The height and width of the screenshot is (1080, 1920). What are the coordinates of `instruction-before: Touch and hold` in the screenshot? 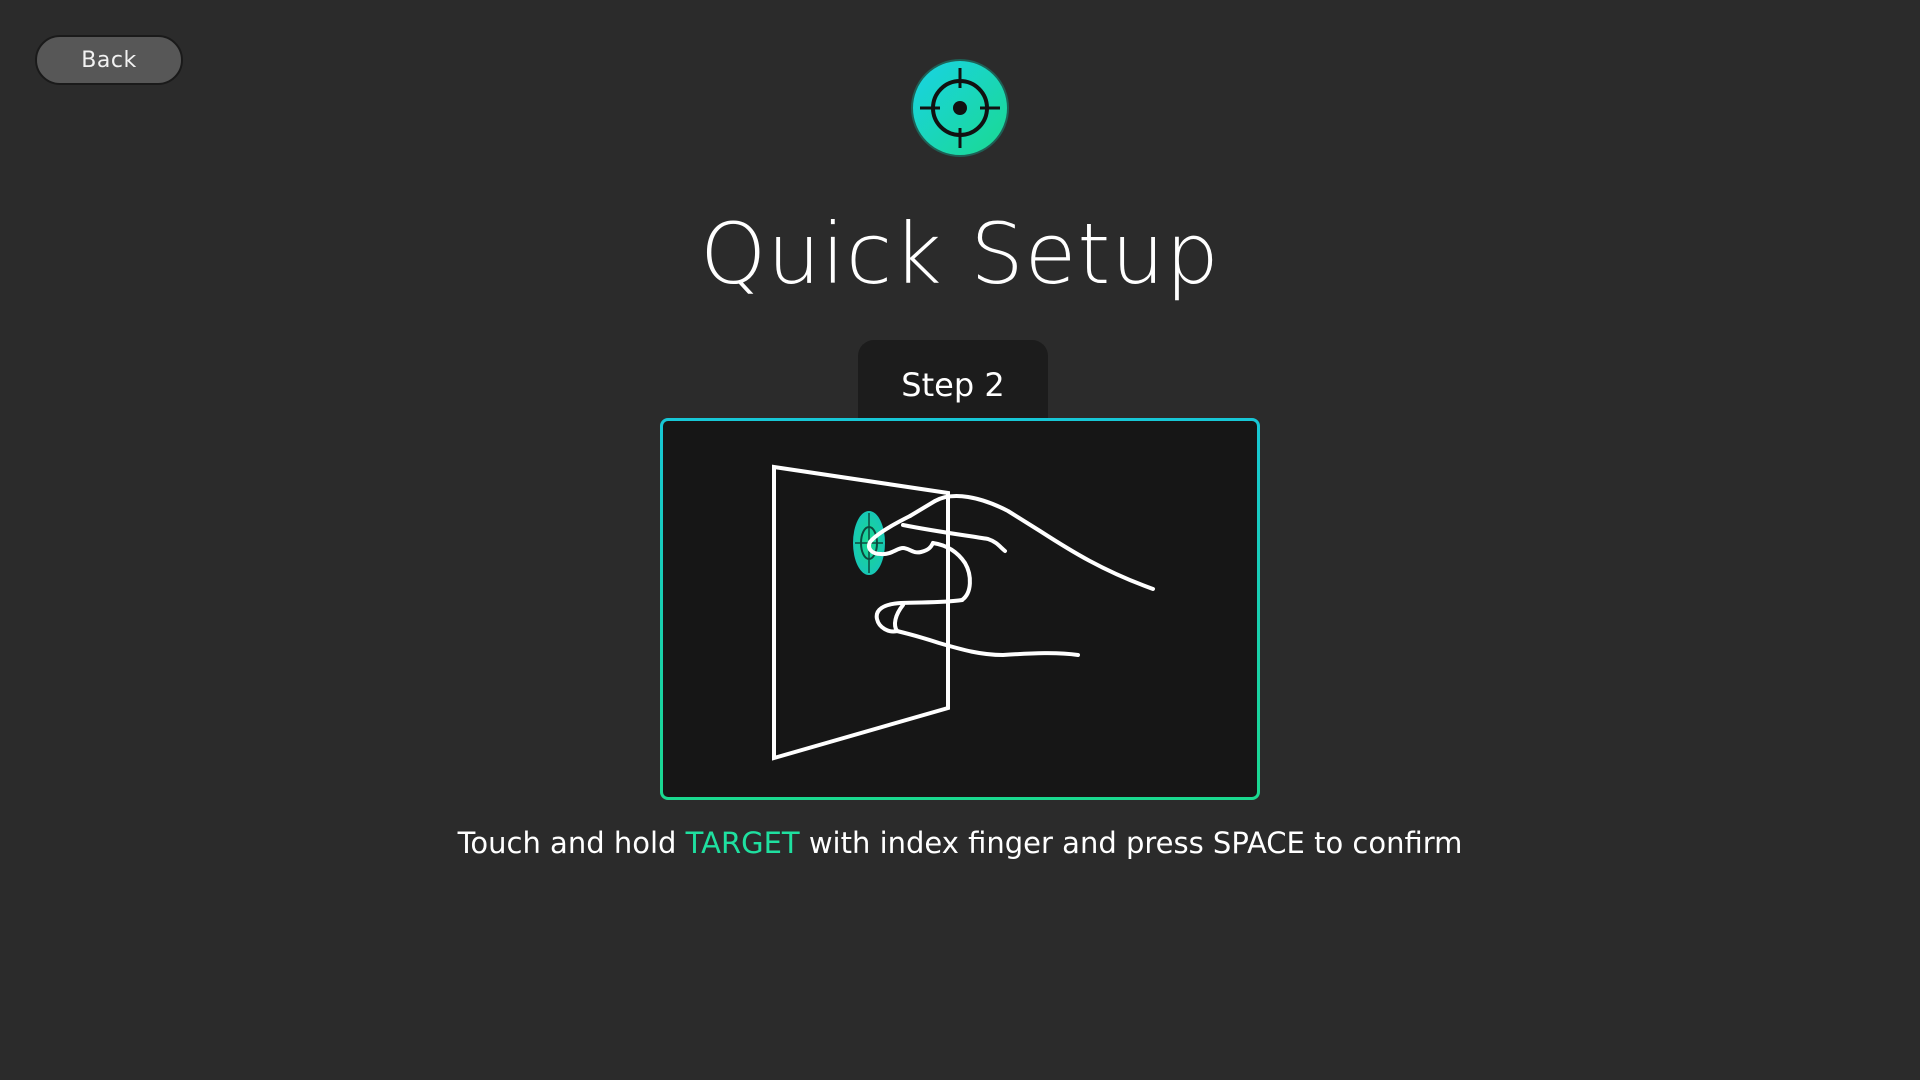 It's located at (571, 843).